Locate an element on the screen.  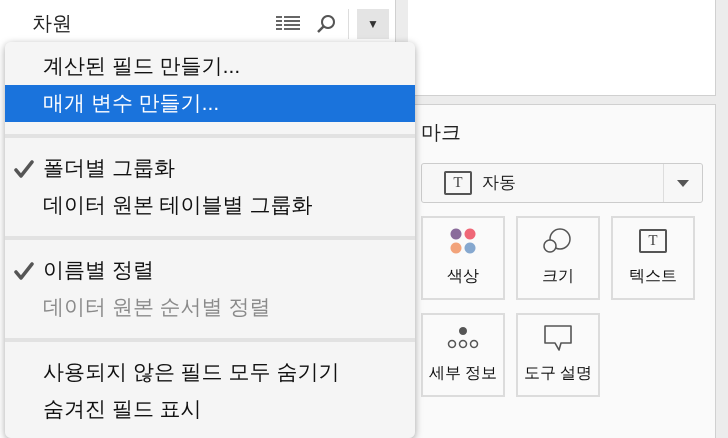
mark-type-dropdown: T 자동 is located at coordinates (562, 183).